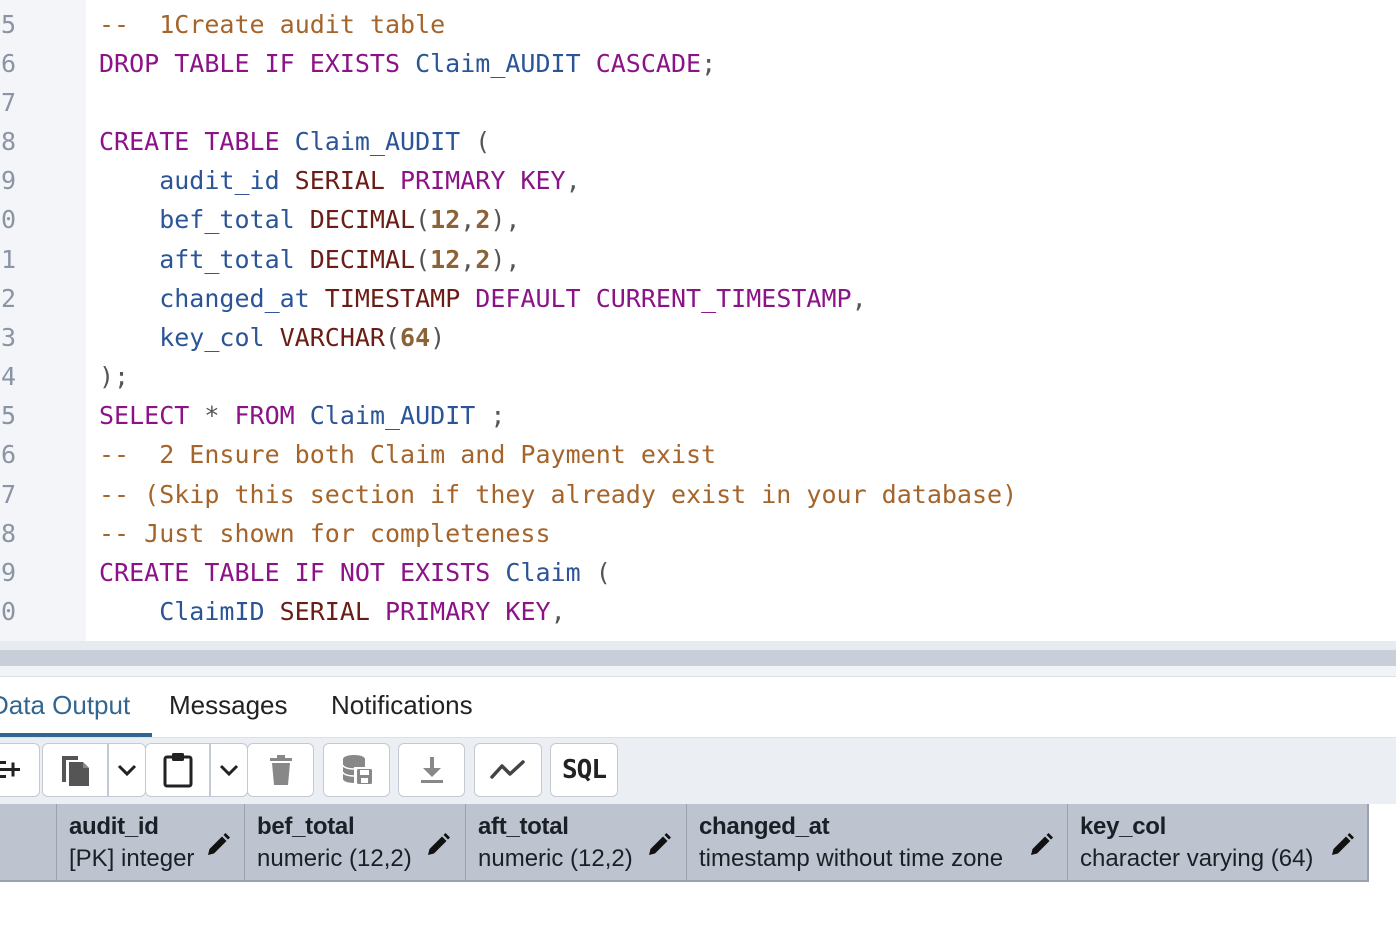 This screenshot has height=926, width=1396. I want to click on column-name: bef_total, so click(306, 826).